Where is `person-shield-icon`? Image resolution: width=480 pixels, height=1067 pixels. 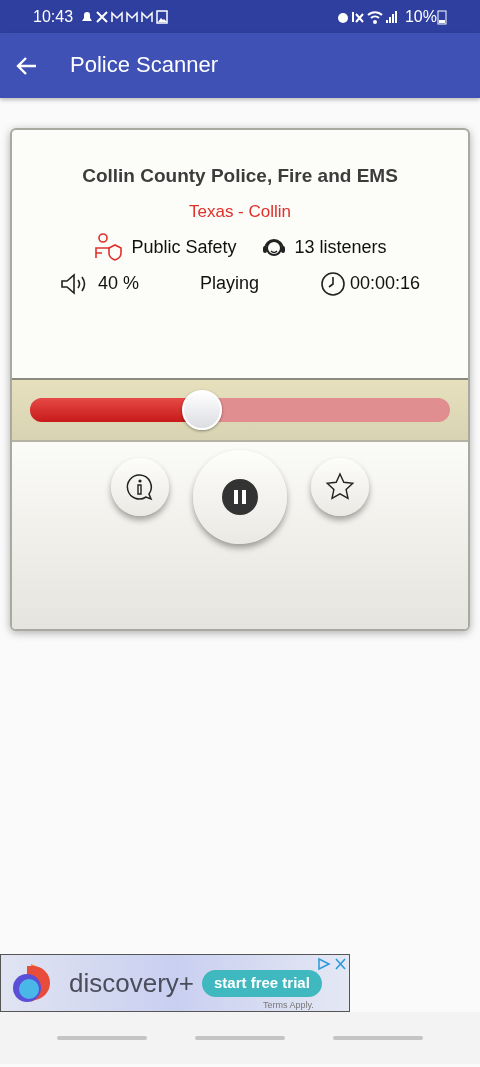
person-shield-icon is located at coordinates (108, 247).